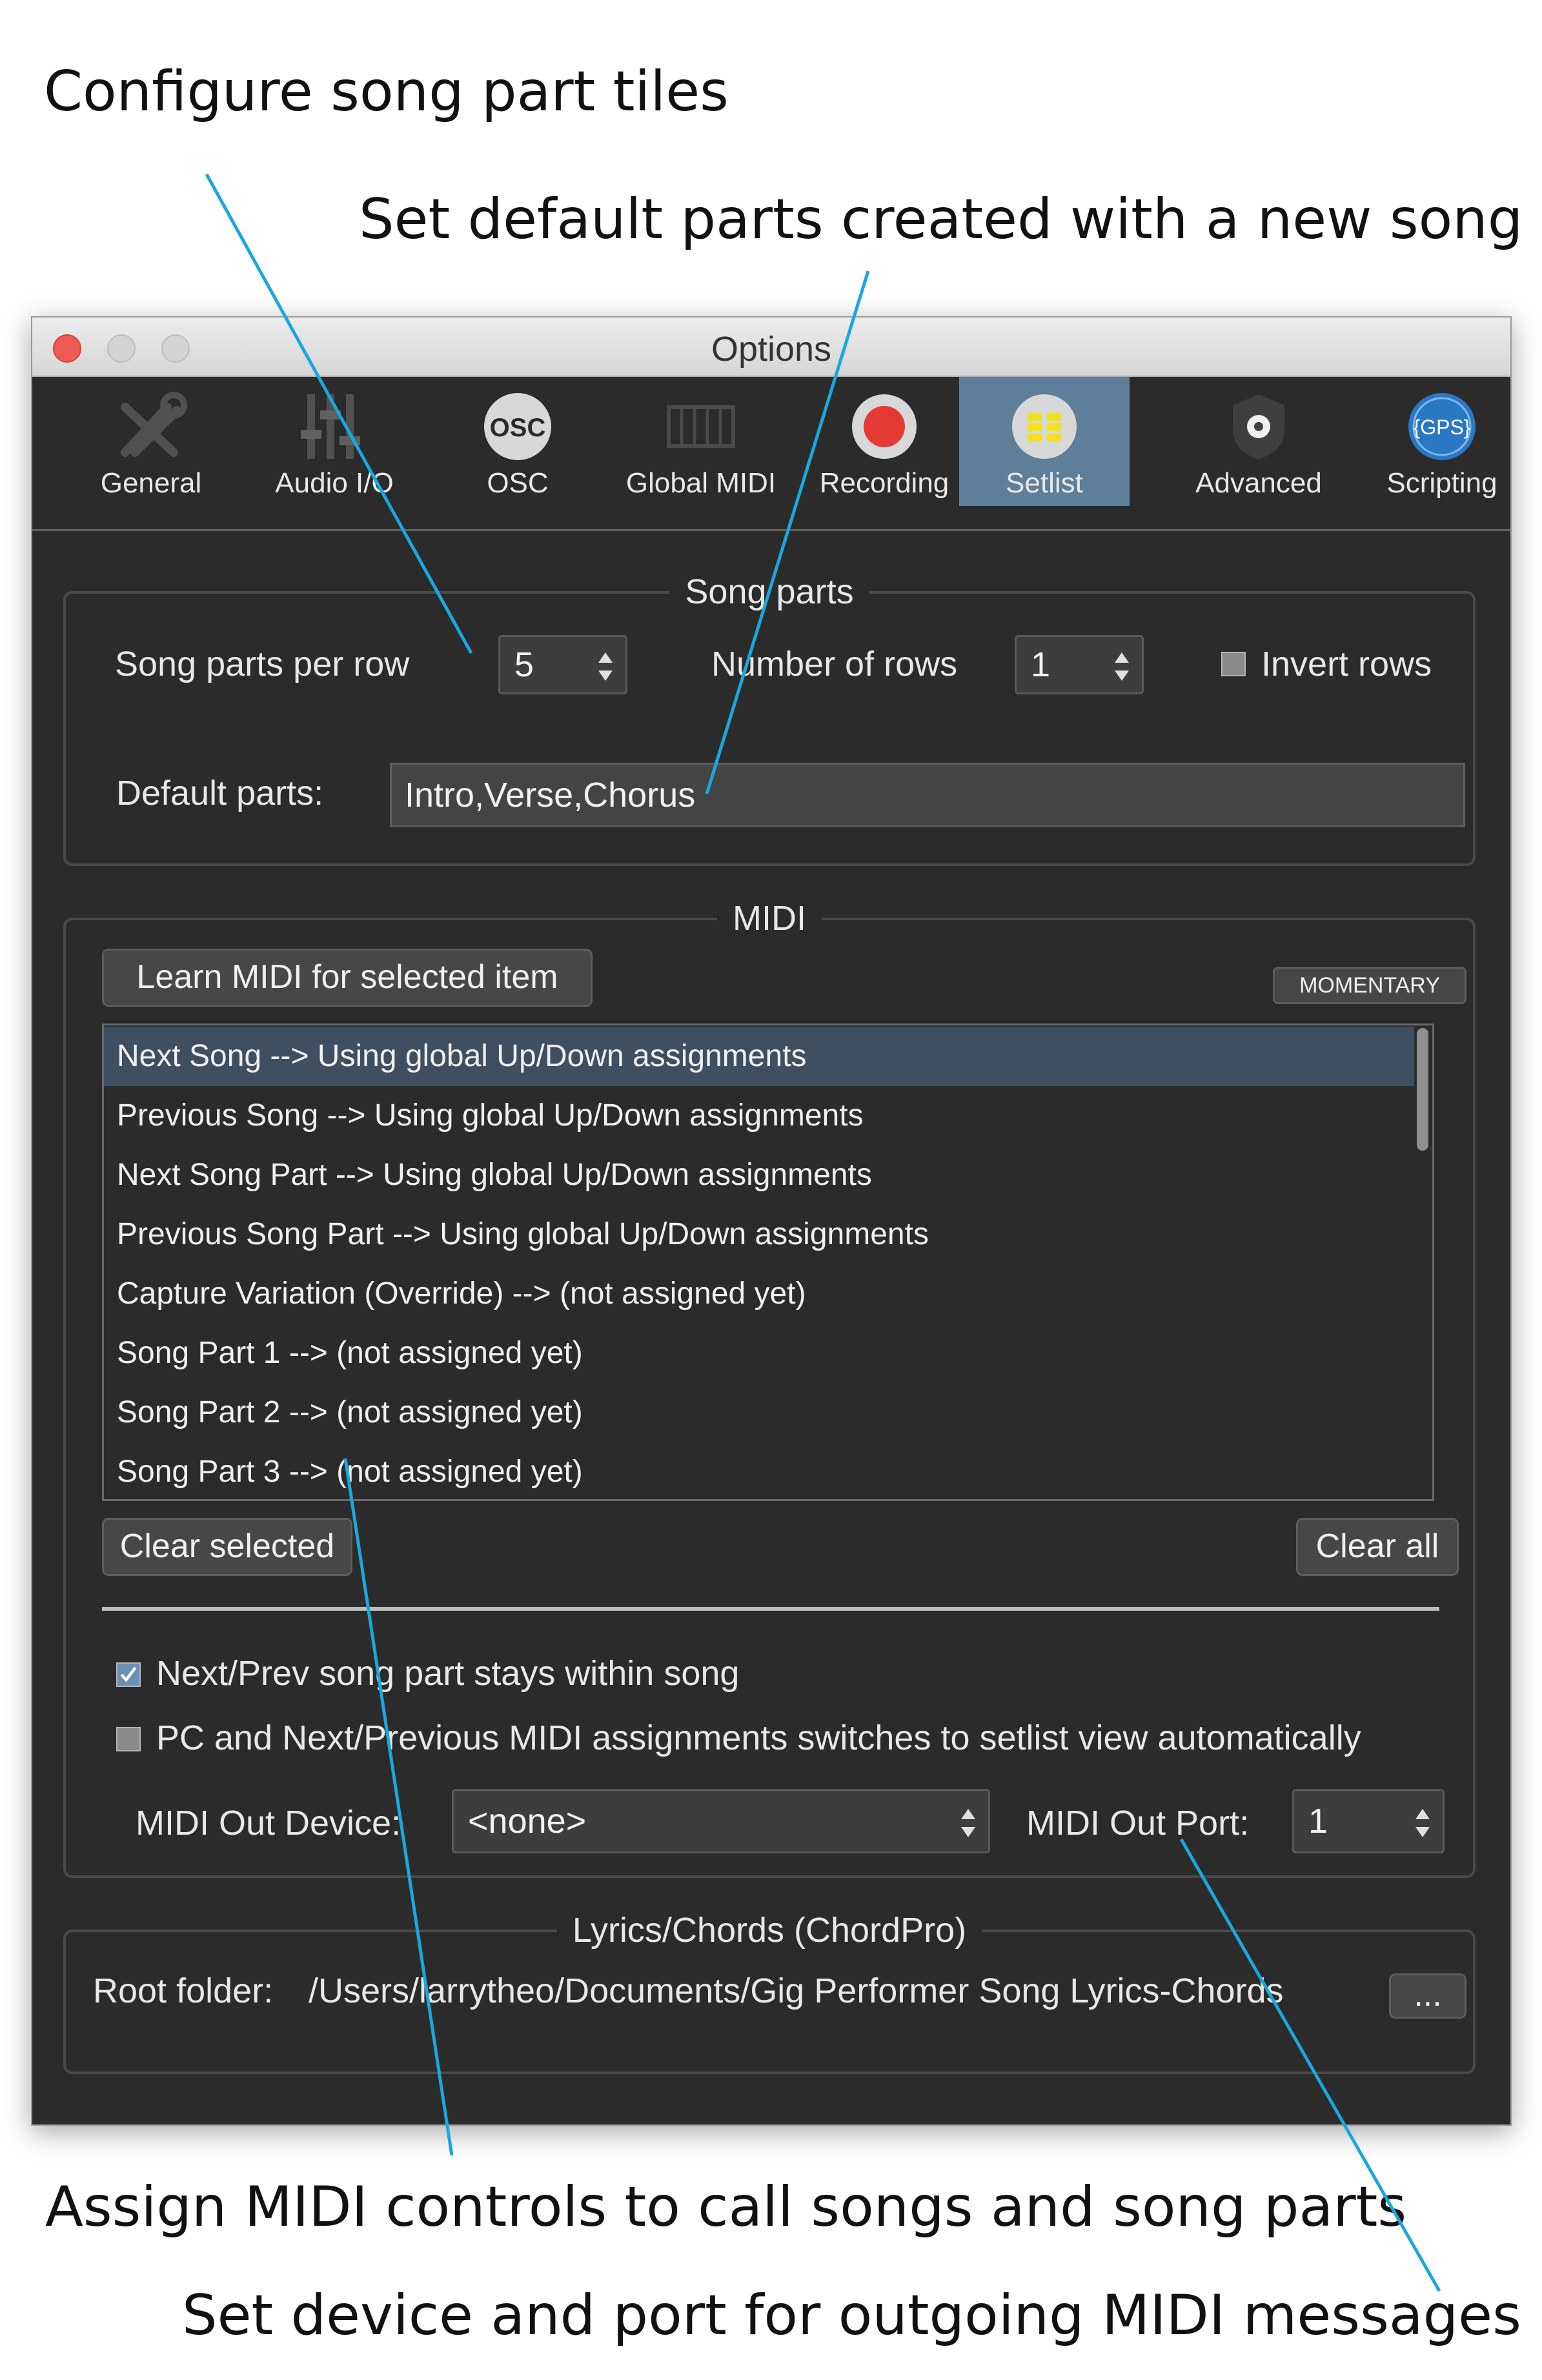  I want to click on list-item: Song Part 1 --> (not assigned yet), so click(759, 1353).